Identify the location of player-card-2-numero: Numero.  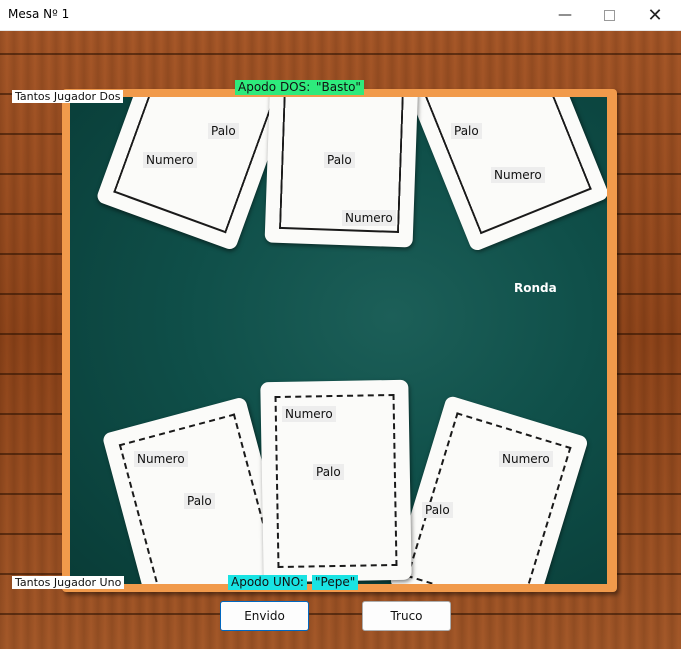
(309, 414).